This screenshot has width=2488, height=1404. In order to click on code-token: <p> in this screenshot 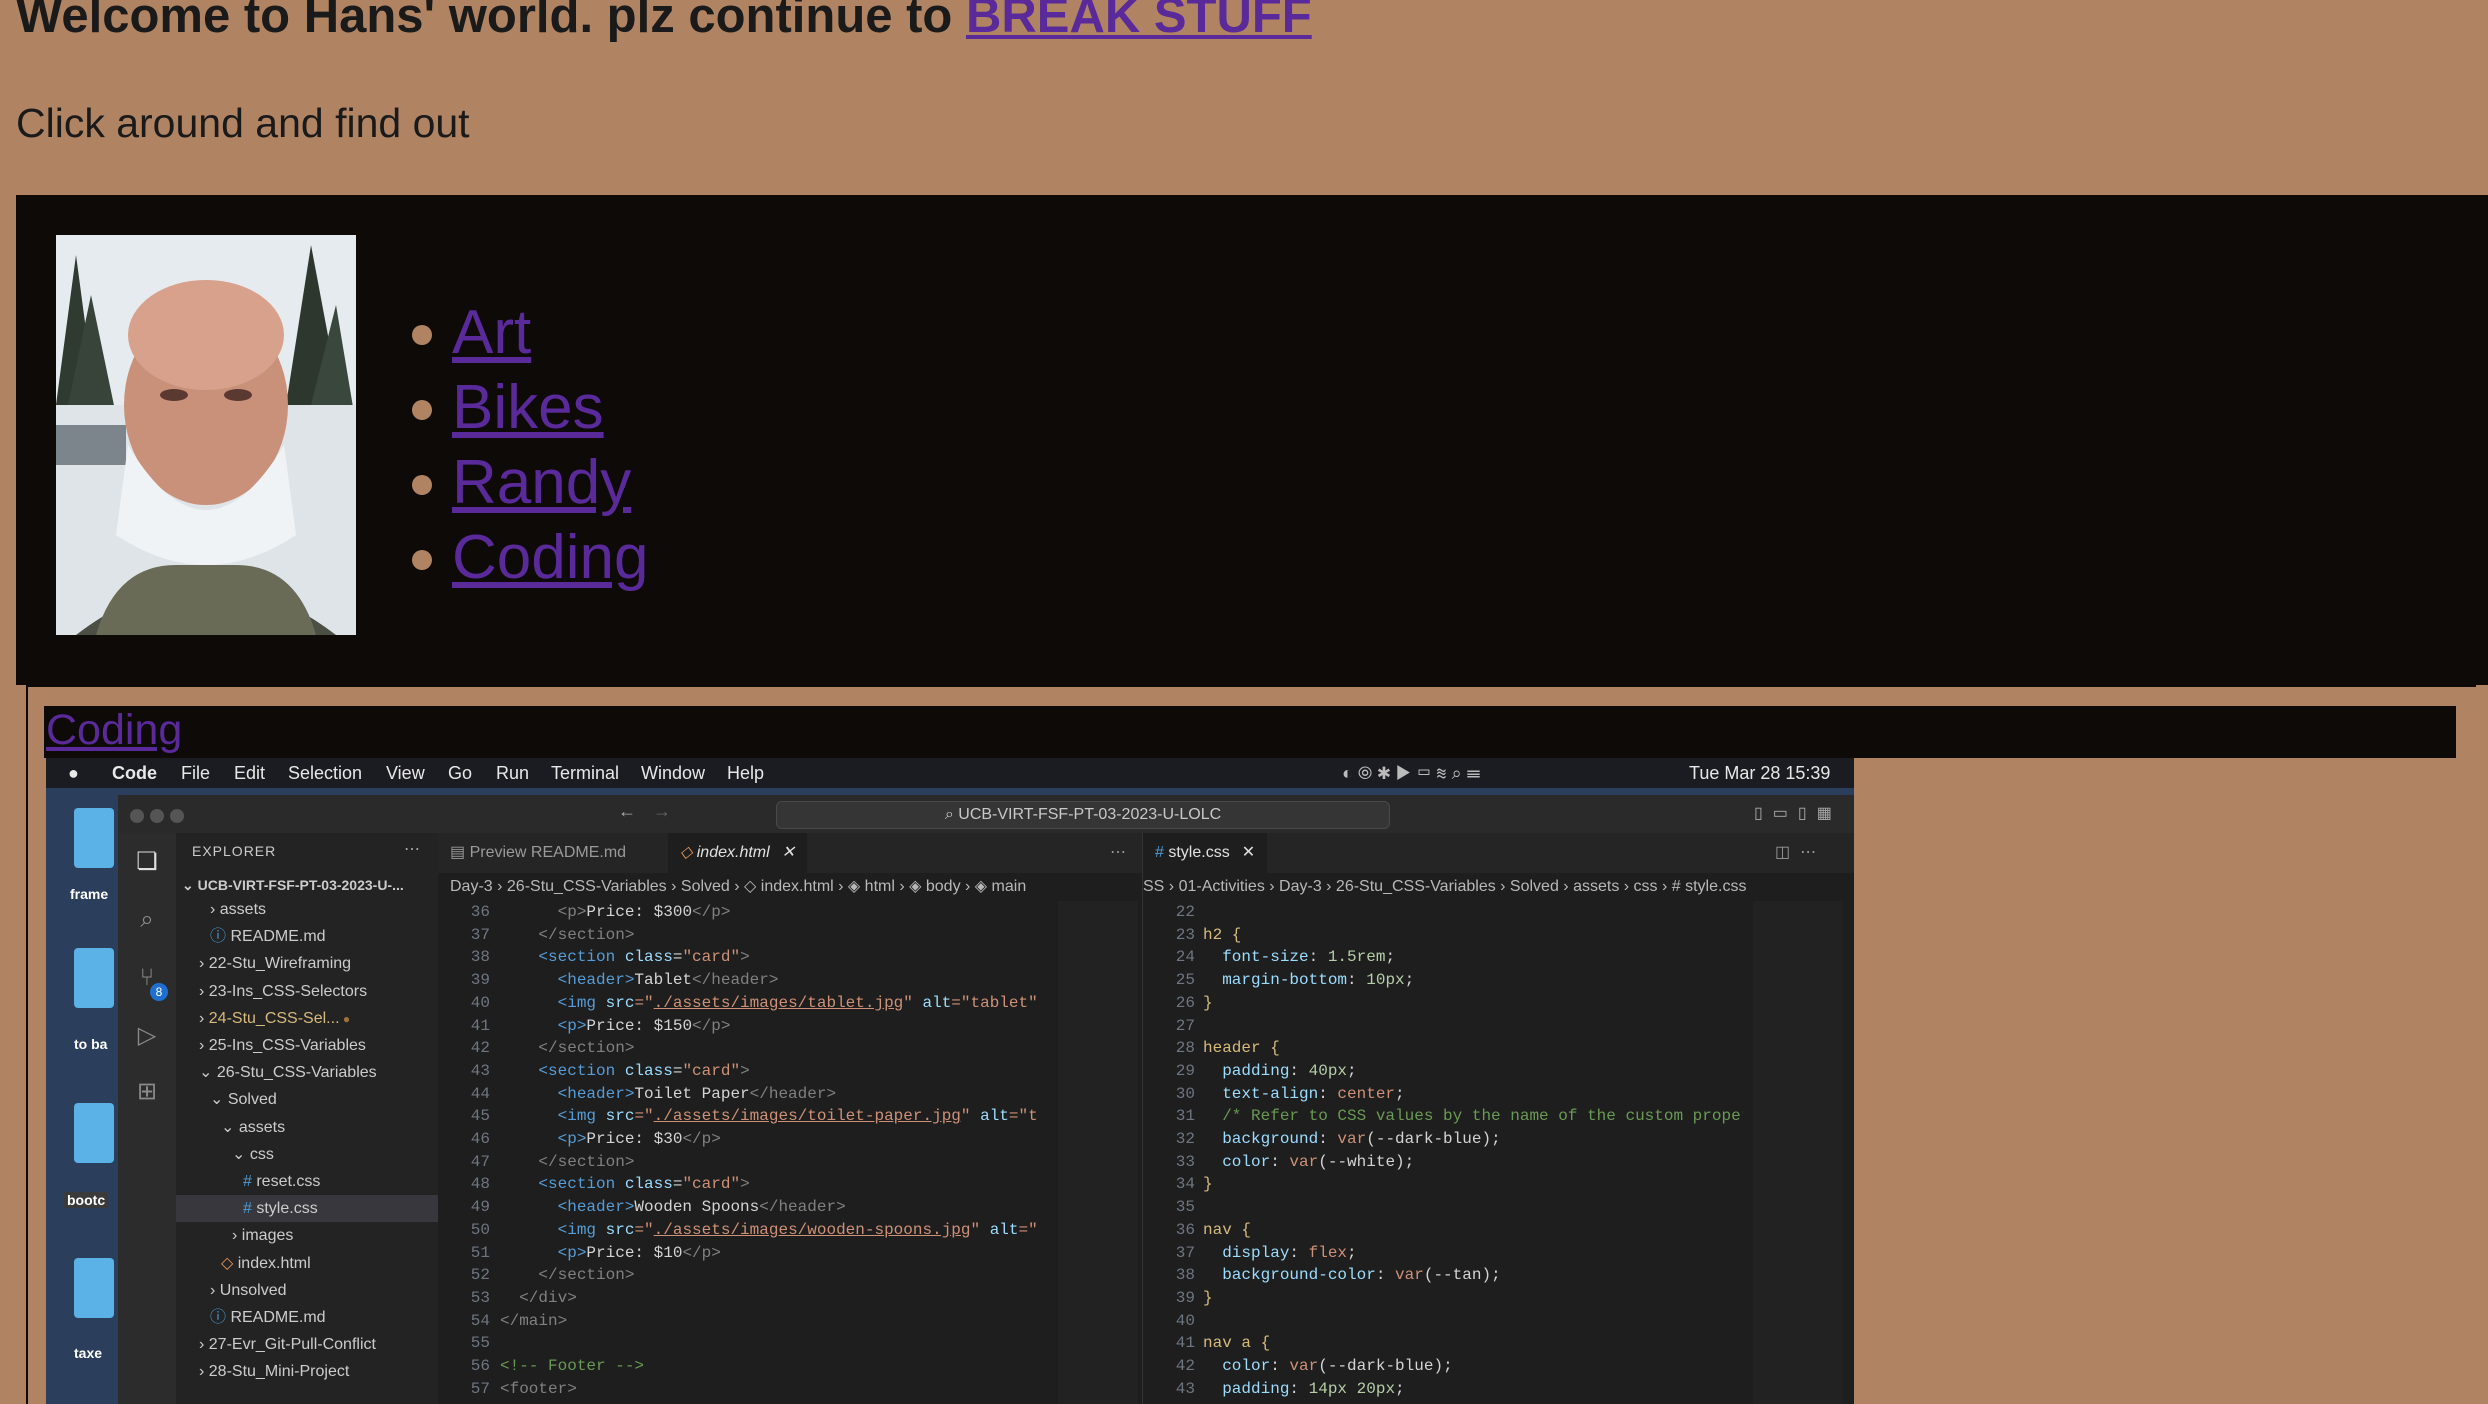, I will do `click(572, 1252)`.